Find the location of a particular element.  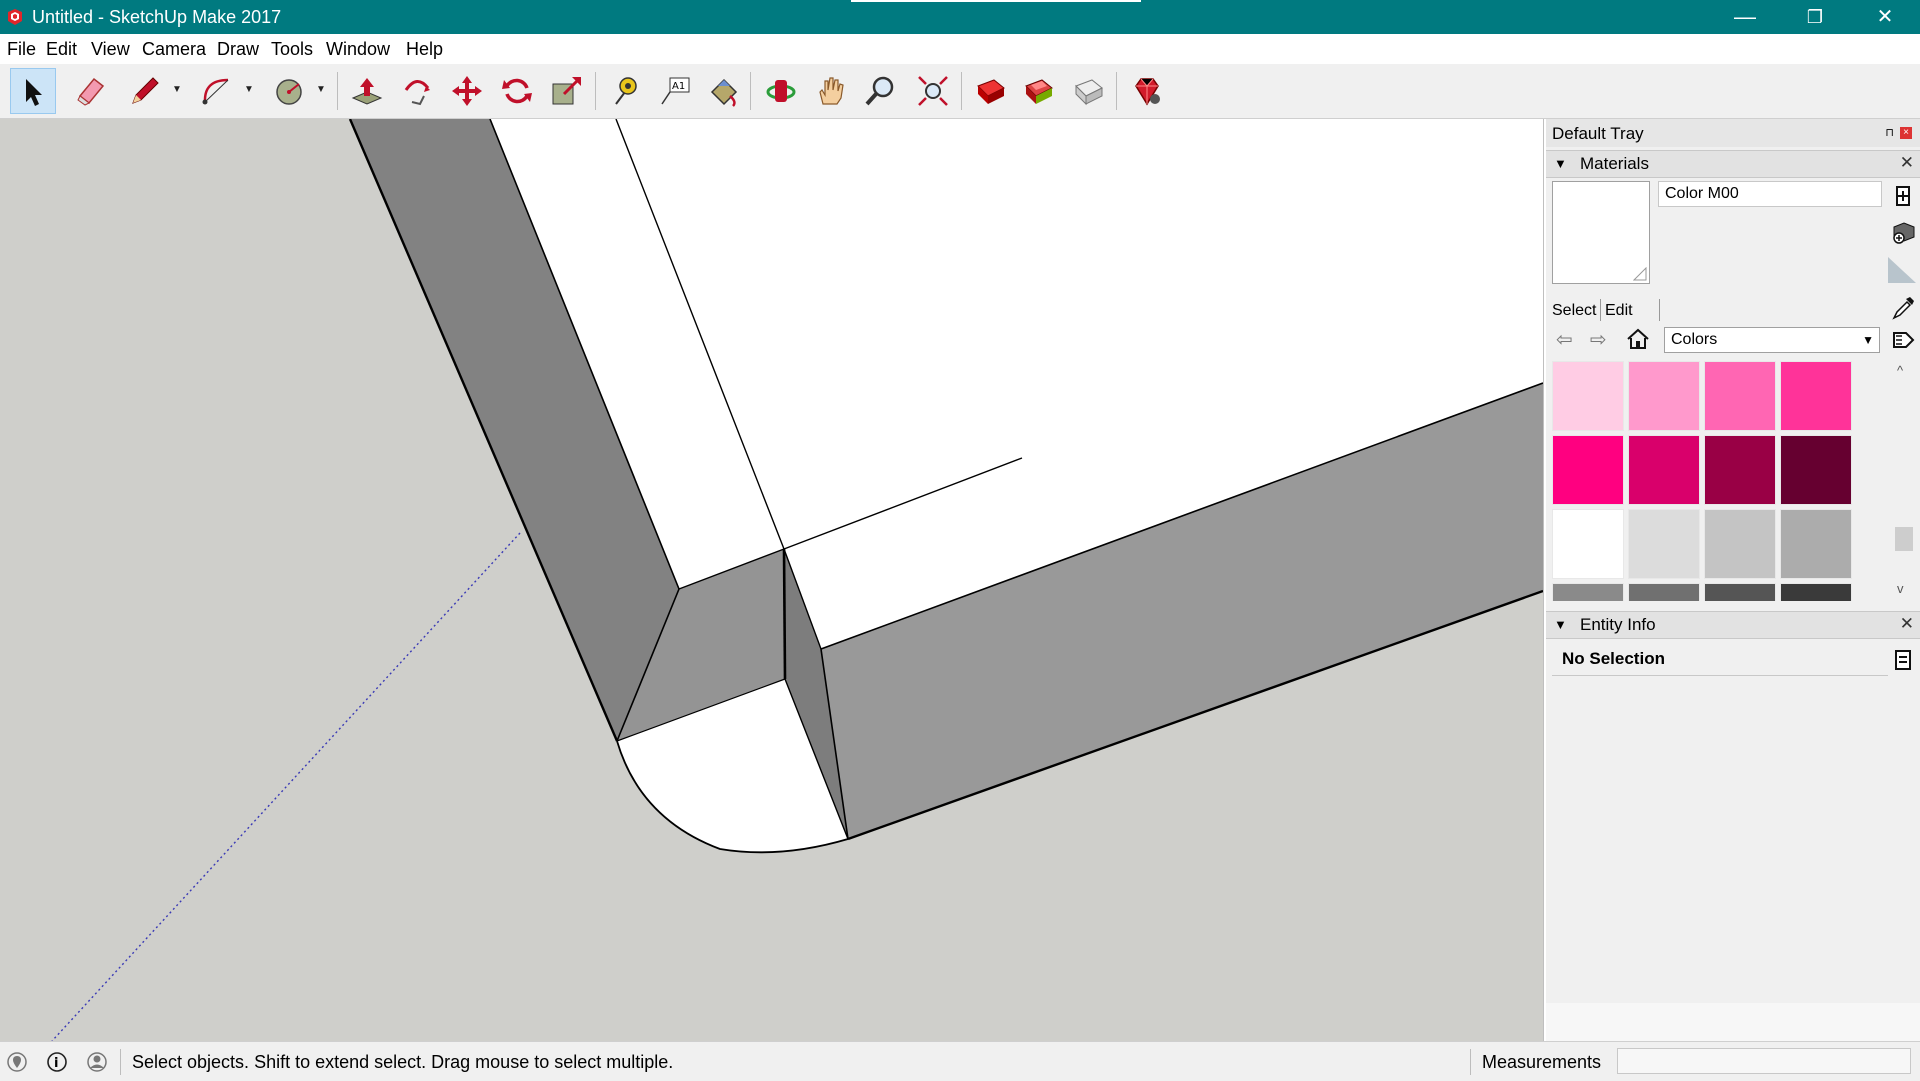

create-material-button is located at coordinates (1903, 196).